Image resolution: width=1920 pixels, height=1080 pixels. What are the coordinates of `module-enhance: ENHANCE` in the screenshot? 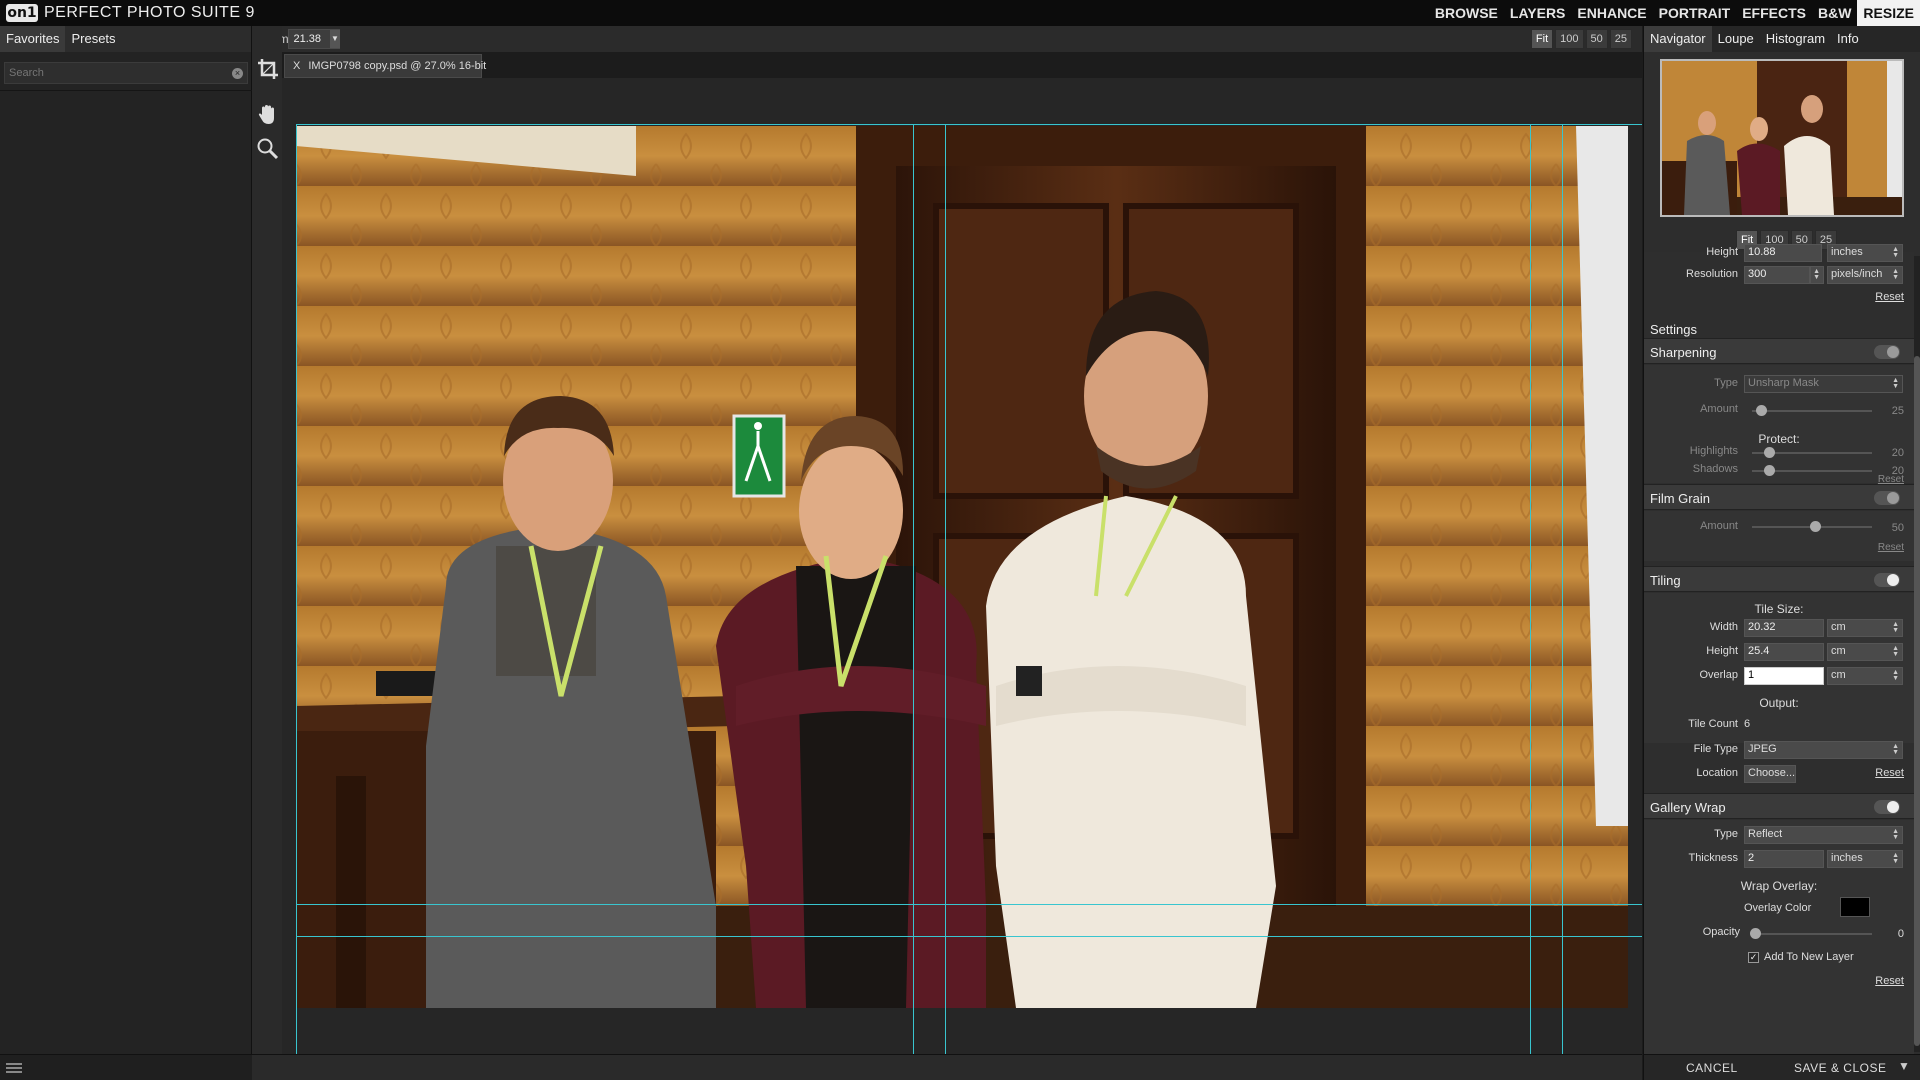 It's located at (1611, 13).